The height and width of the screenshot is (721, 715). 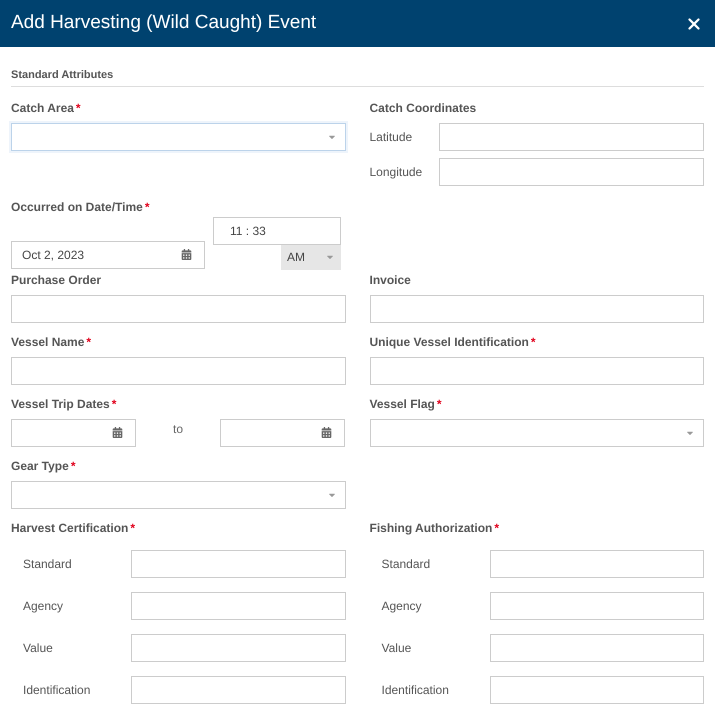 What do you see at coordinates (392, 137) in the screenshot?
I see `field-label: Latitude` at bounding box center [392, 137].